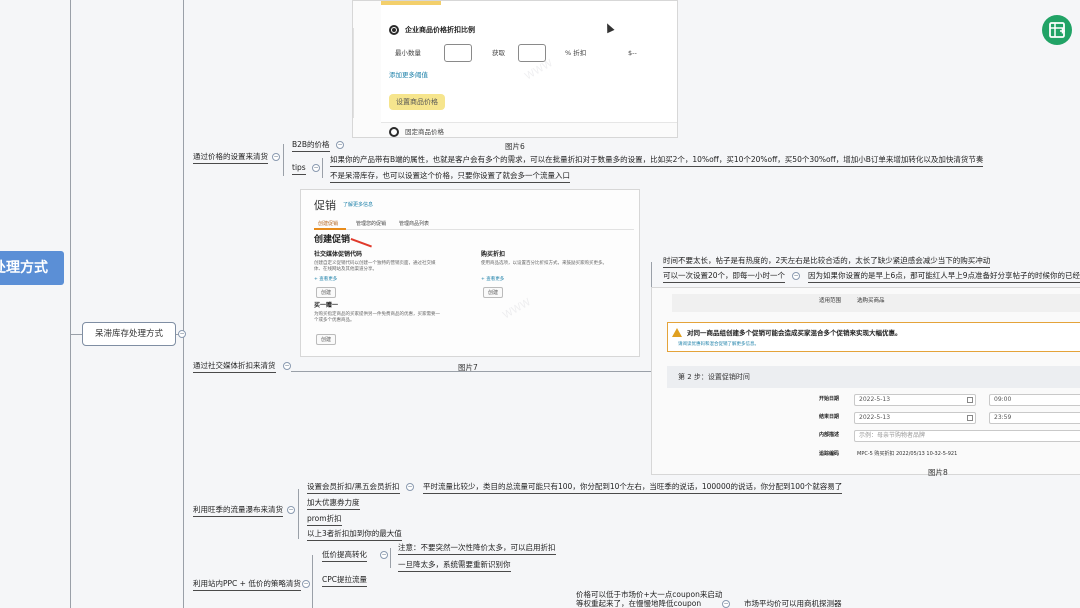  What do you see at coordinates (408, 53) in the screenshot?
I see `fig6-min-qty-label: 最小数量` at bounding box center [408, 53].